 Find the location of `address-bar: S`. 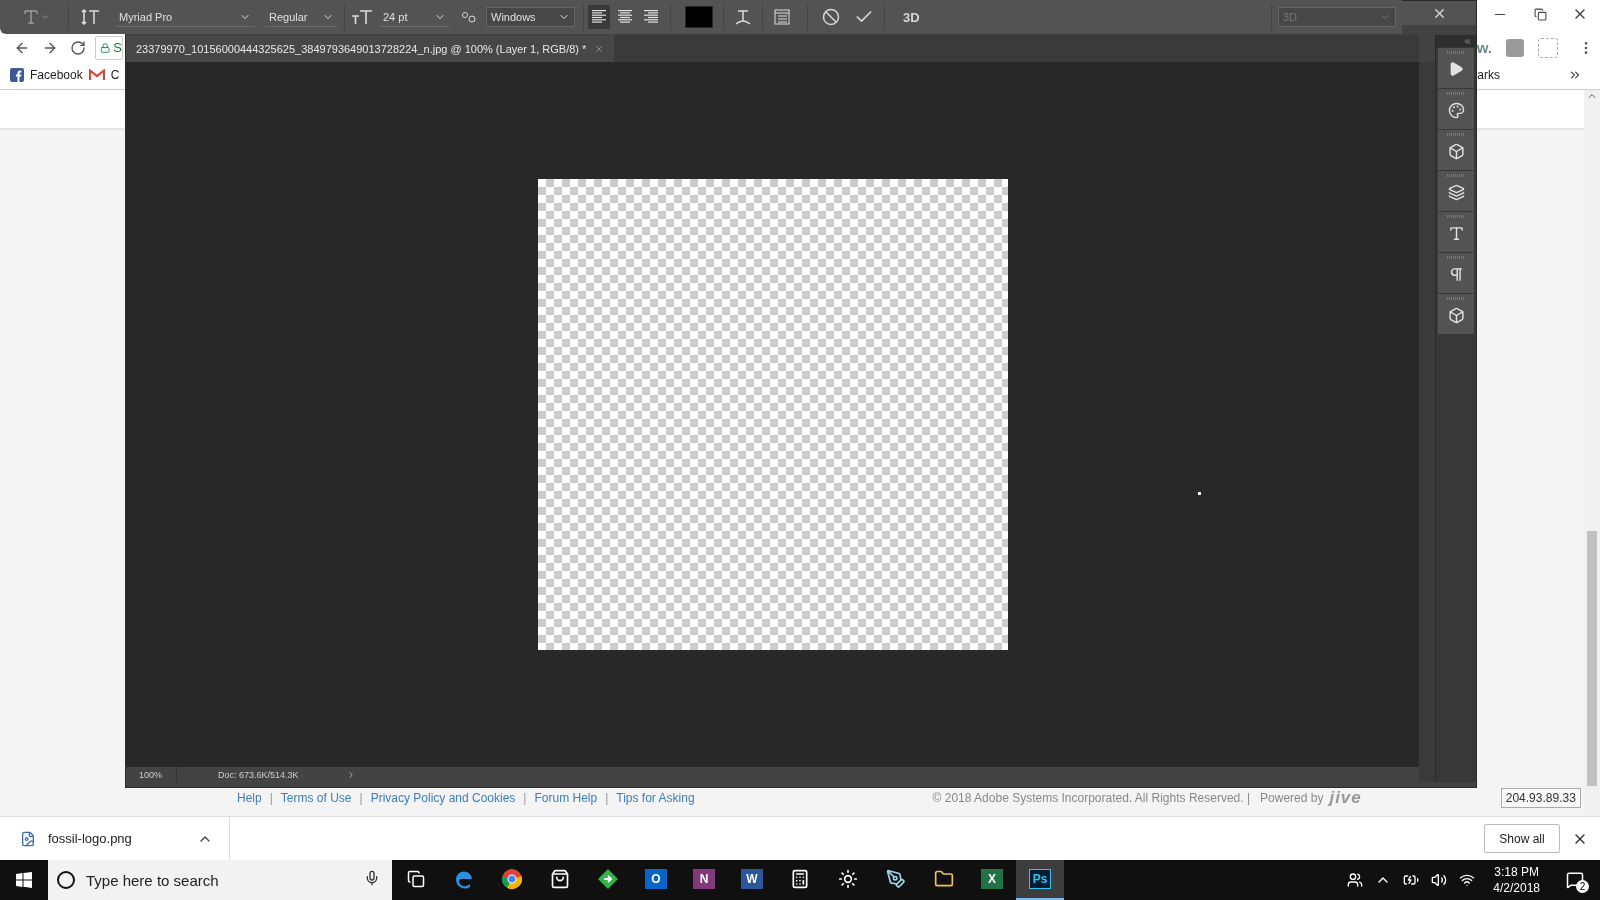

address-bar: S is located at coordinates (109, 47).